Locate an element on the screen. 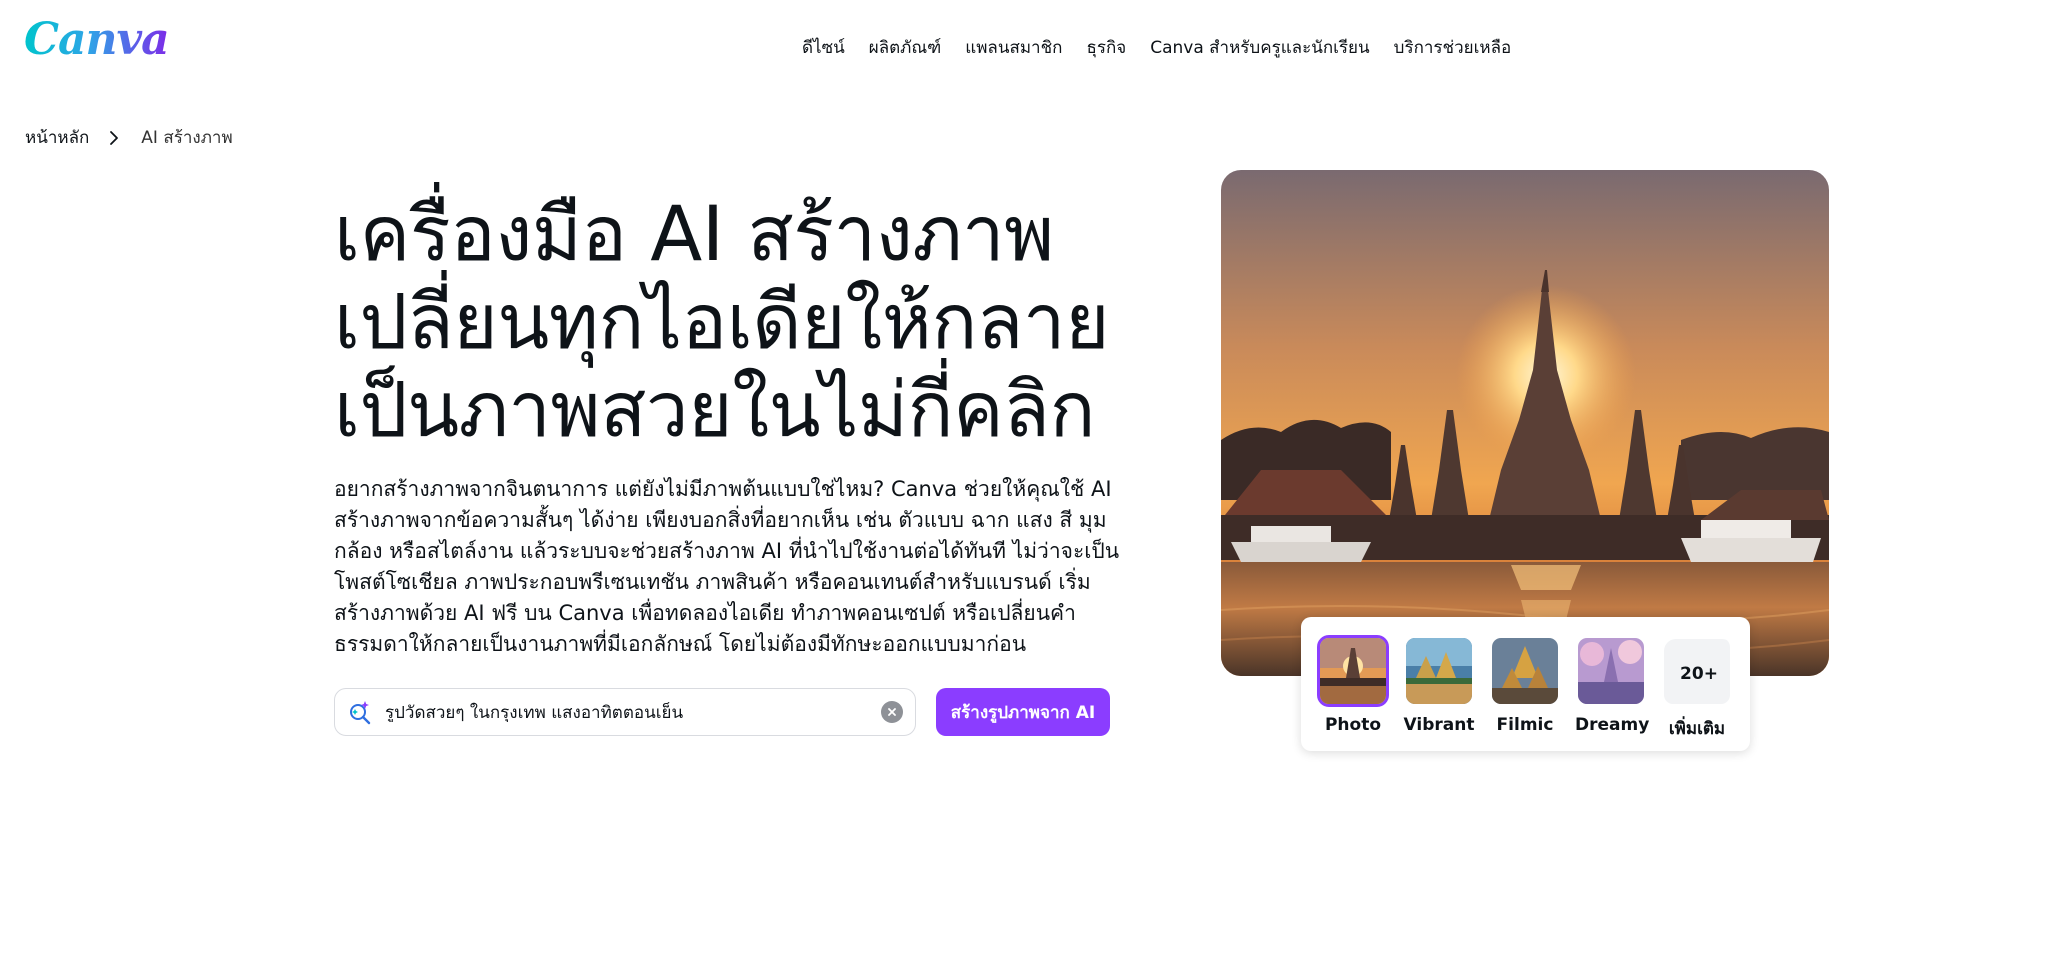 Image resolution: width=2048 pixels, height=980 pixels. prompt-input is located at coordinates (633, 712).